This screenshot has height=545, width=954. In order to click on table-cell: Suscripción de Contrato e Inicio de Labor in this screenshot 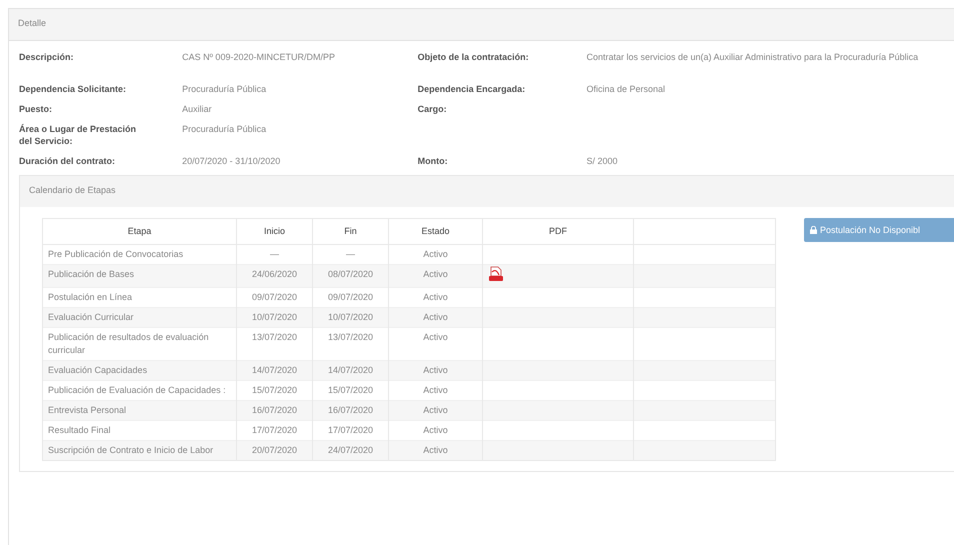, I will do `click(139, 450)`.